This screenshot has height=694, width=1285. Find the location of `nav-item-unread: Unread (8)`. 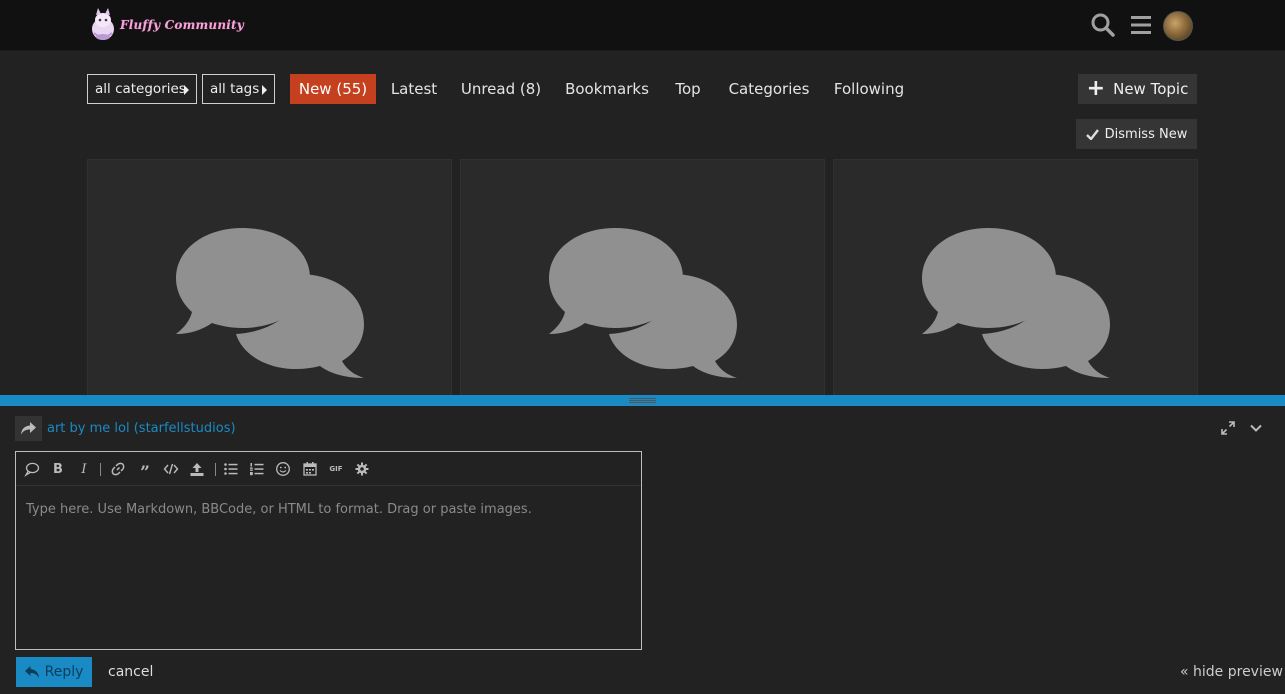

nav-item-unread: Unread (8) is located at coordinates (501, 89).